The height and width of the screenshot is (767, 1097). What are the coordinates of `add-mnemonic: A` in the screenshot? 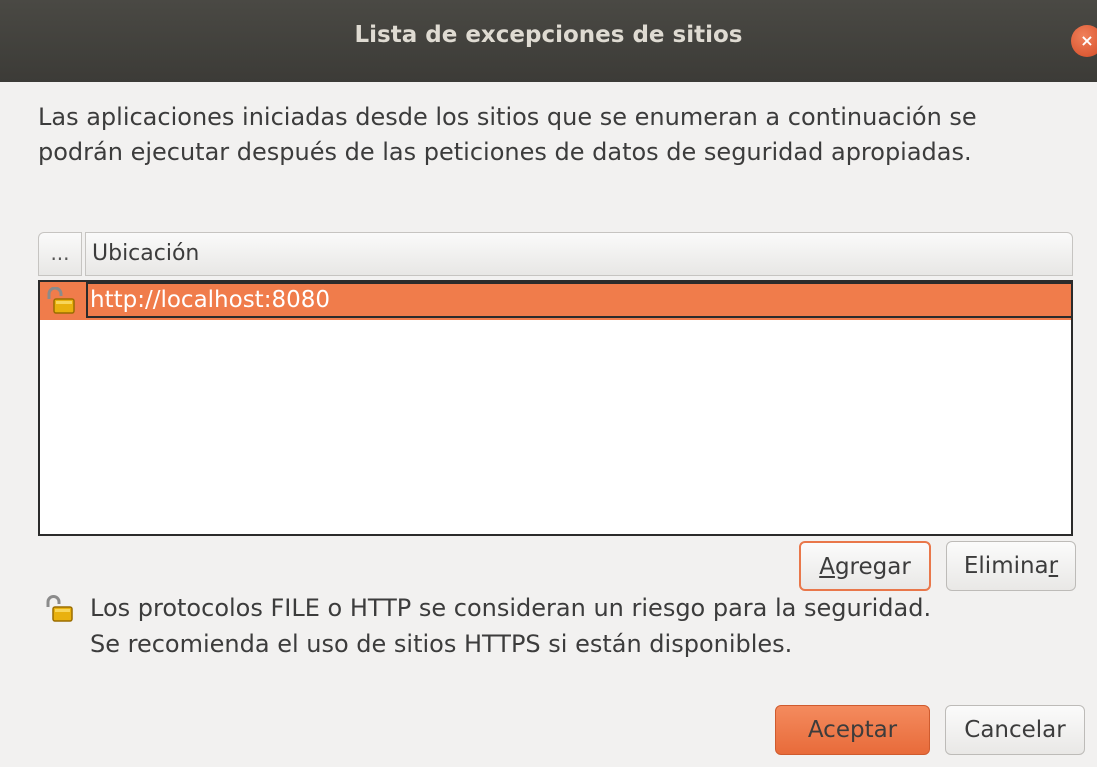 It's located at (827, 567).